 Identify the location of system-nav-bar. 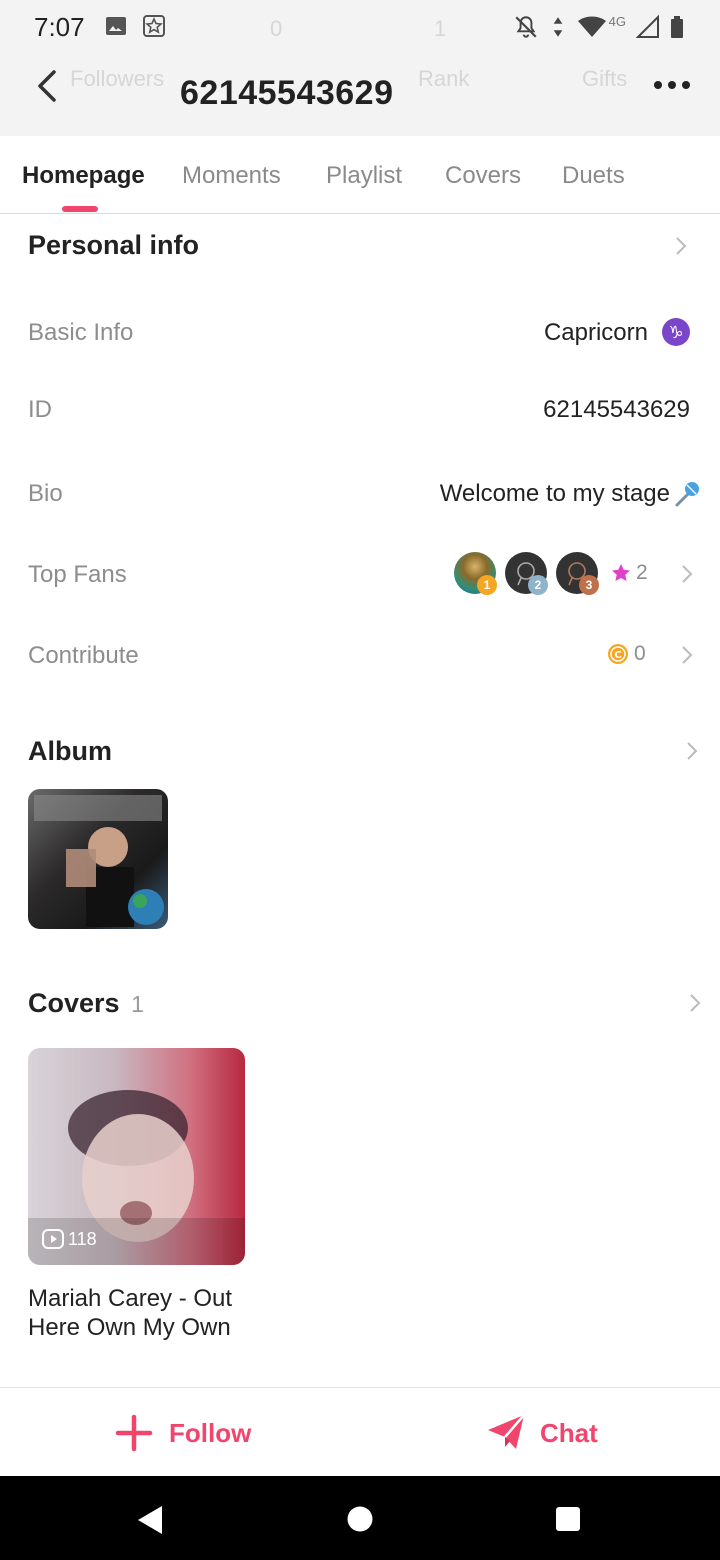
(360, 1518).